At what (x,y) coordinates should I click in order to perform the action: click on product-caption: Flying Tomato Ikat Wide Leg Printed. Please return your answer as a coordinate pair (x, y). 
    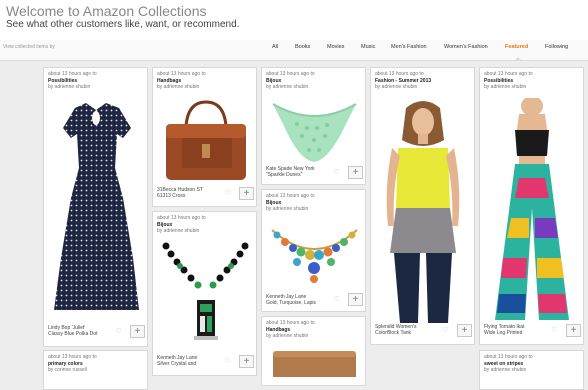
    Looking at the image, I should click on (517, 330).